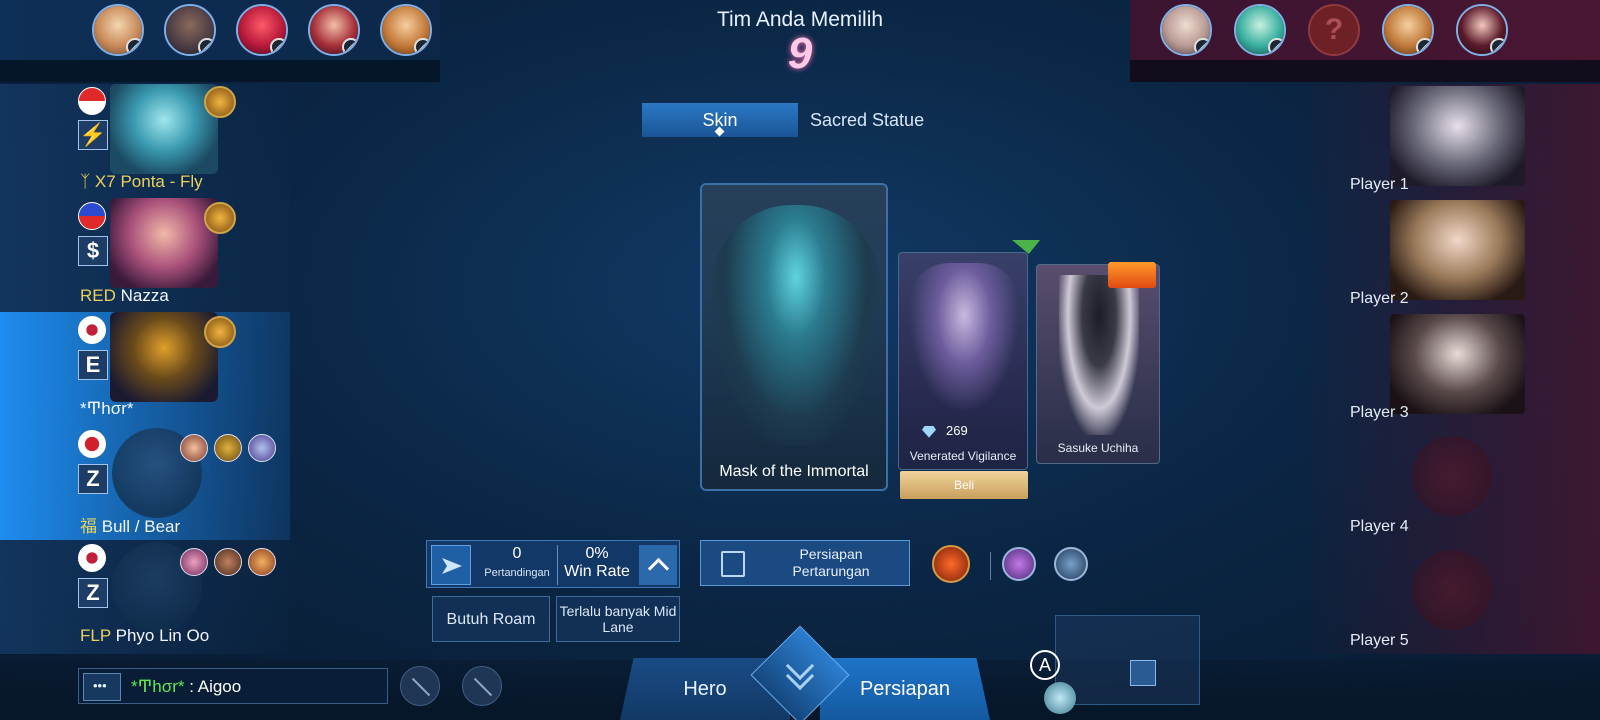 The image size is (1600, 720). I want to click on mic-mute-icon, so click(482, 686).